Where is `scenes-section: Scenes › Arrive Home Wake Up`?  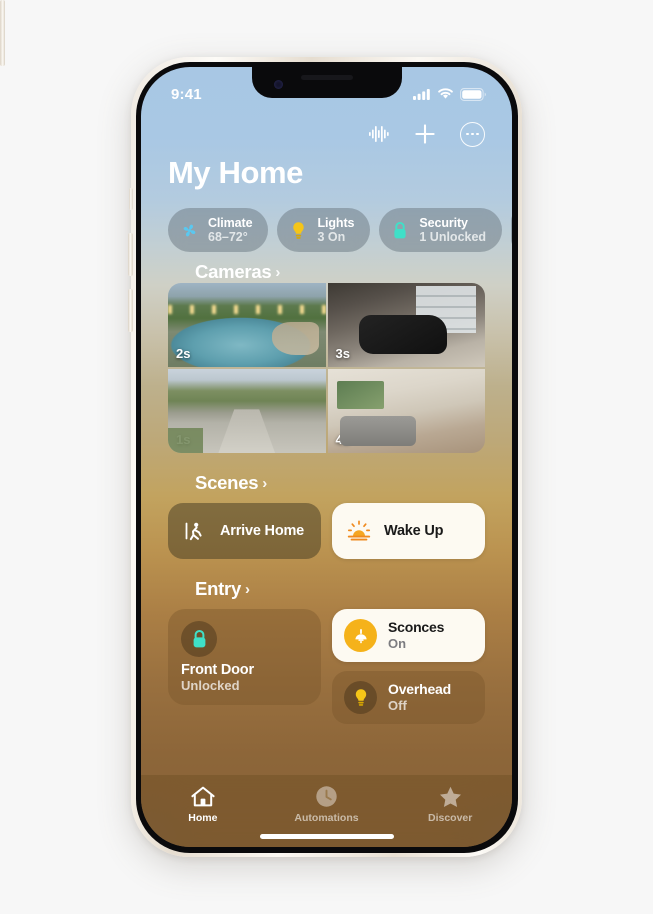 scenes-section: Scenes › Arrive Home Wake Up is located at coordinates (326, 506).